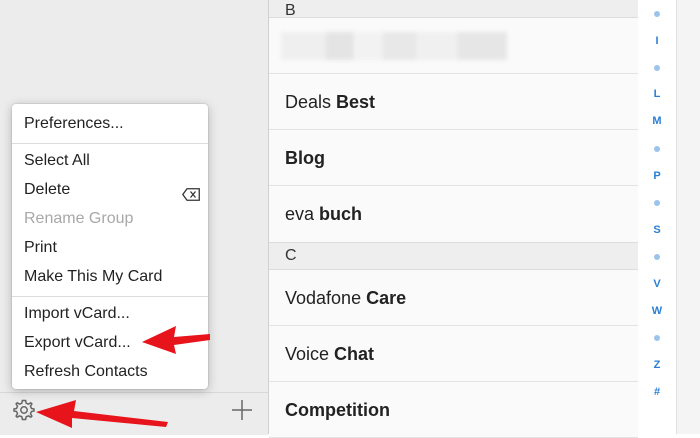 This screenshot has height=438, width=700. I want to click on menu-item-delete: Delete, so click(110, 190).